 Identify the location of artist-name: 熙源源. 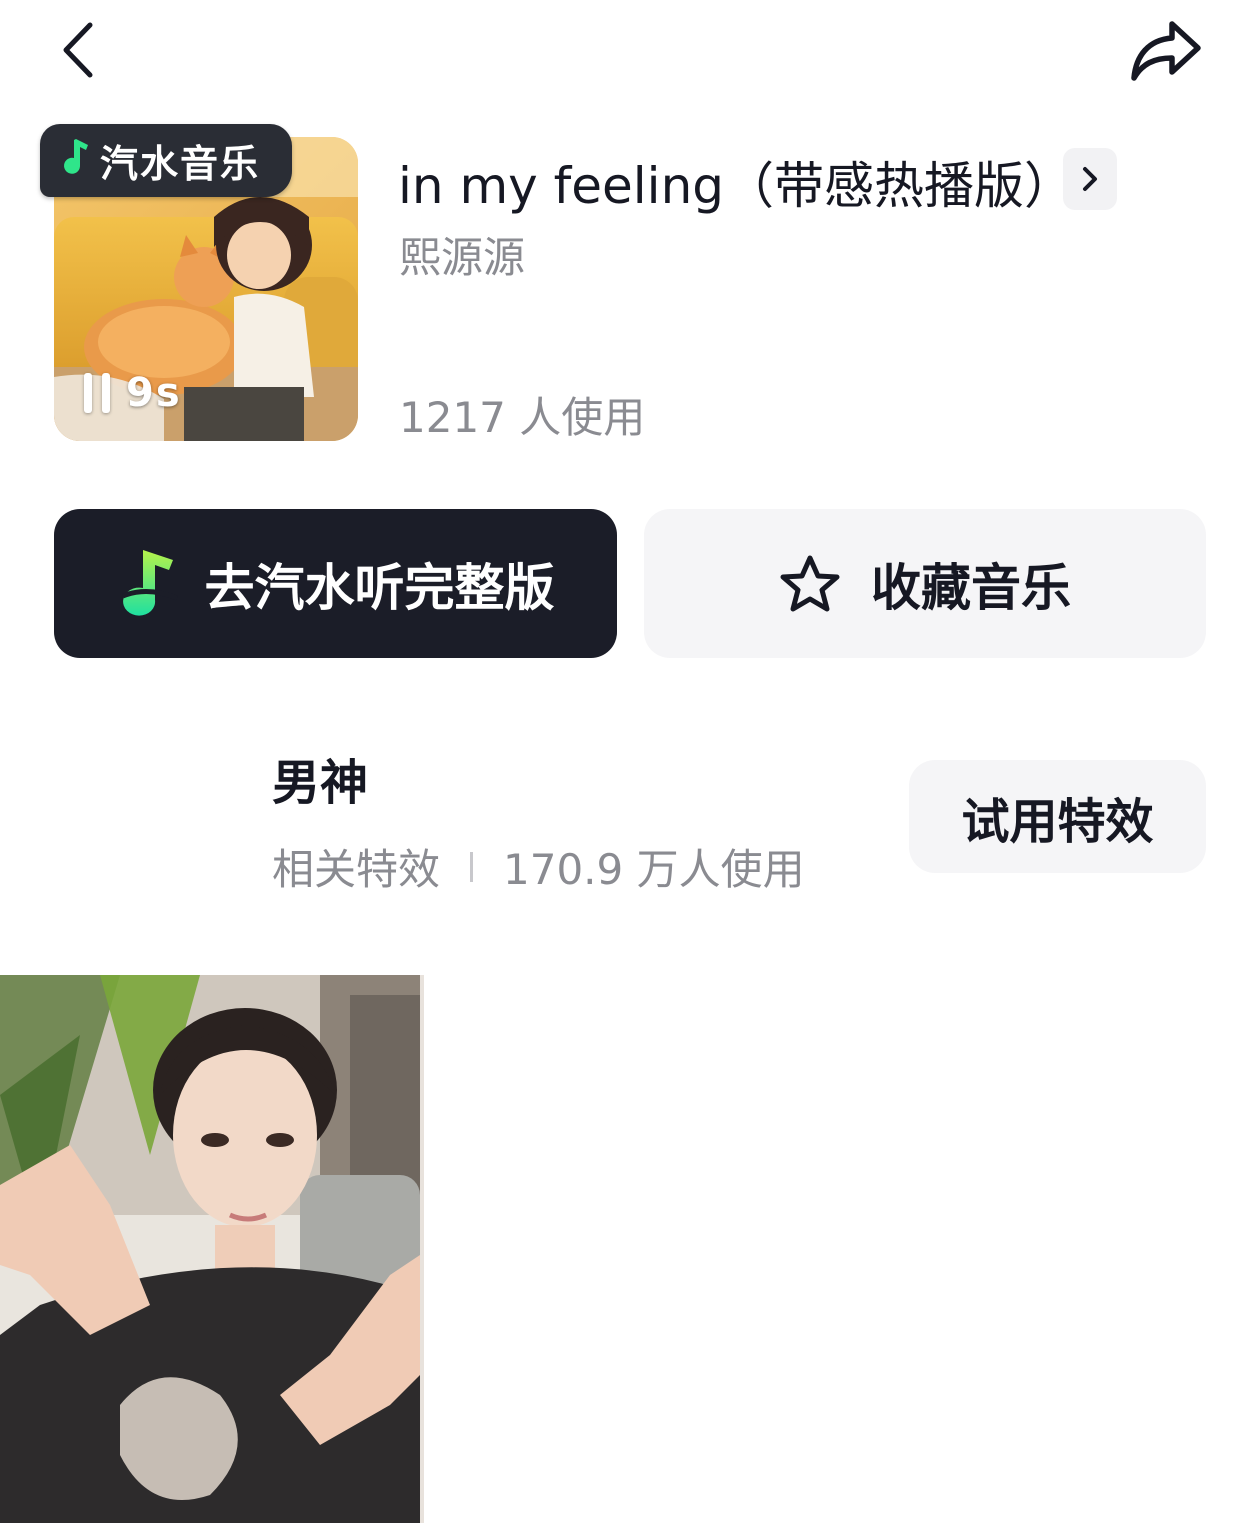
(462, 254).